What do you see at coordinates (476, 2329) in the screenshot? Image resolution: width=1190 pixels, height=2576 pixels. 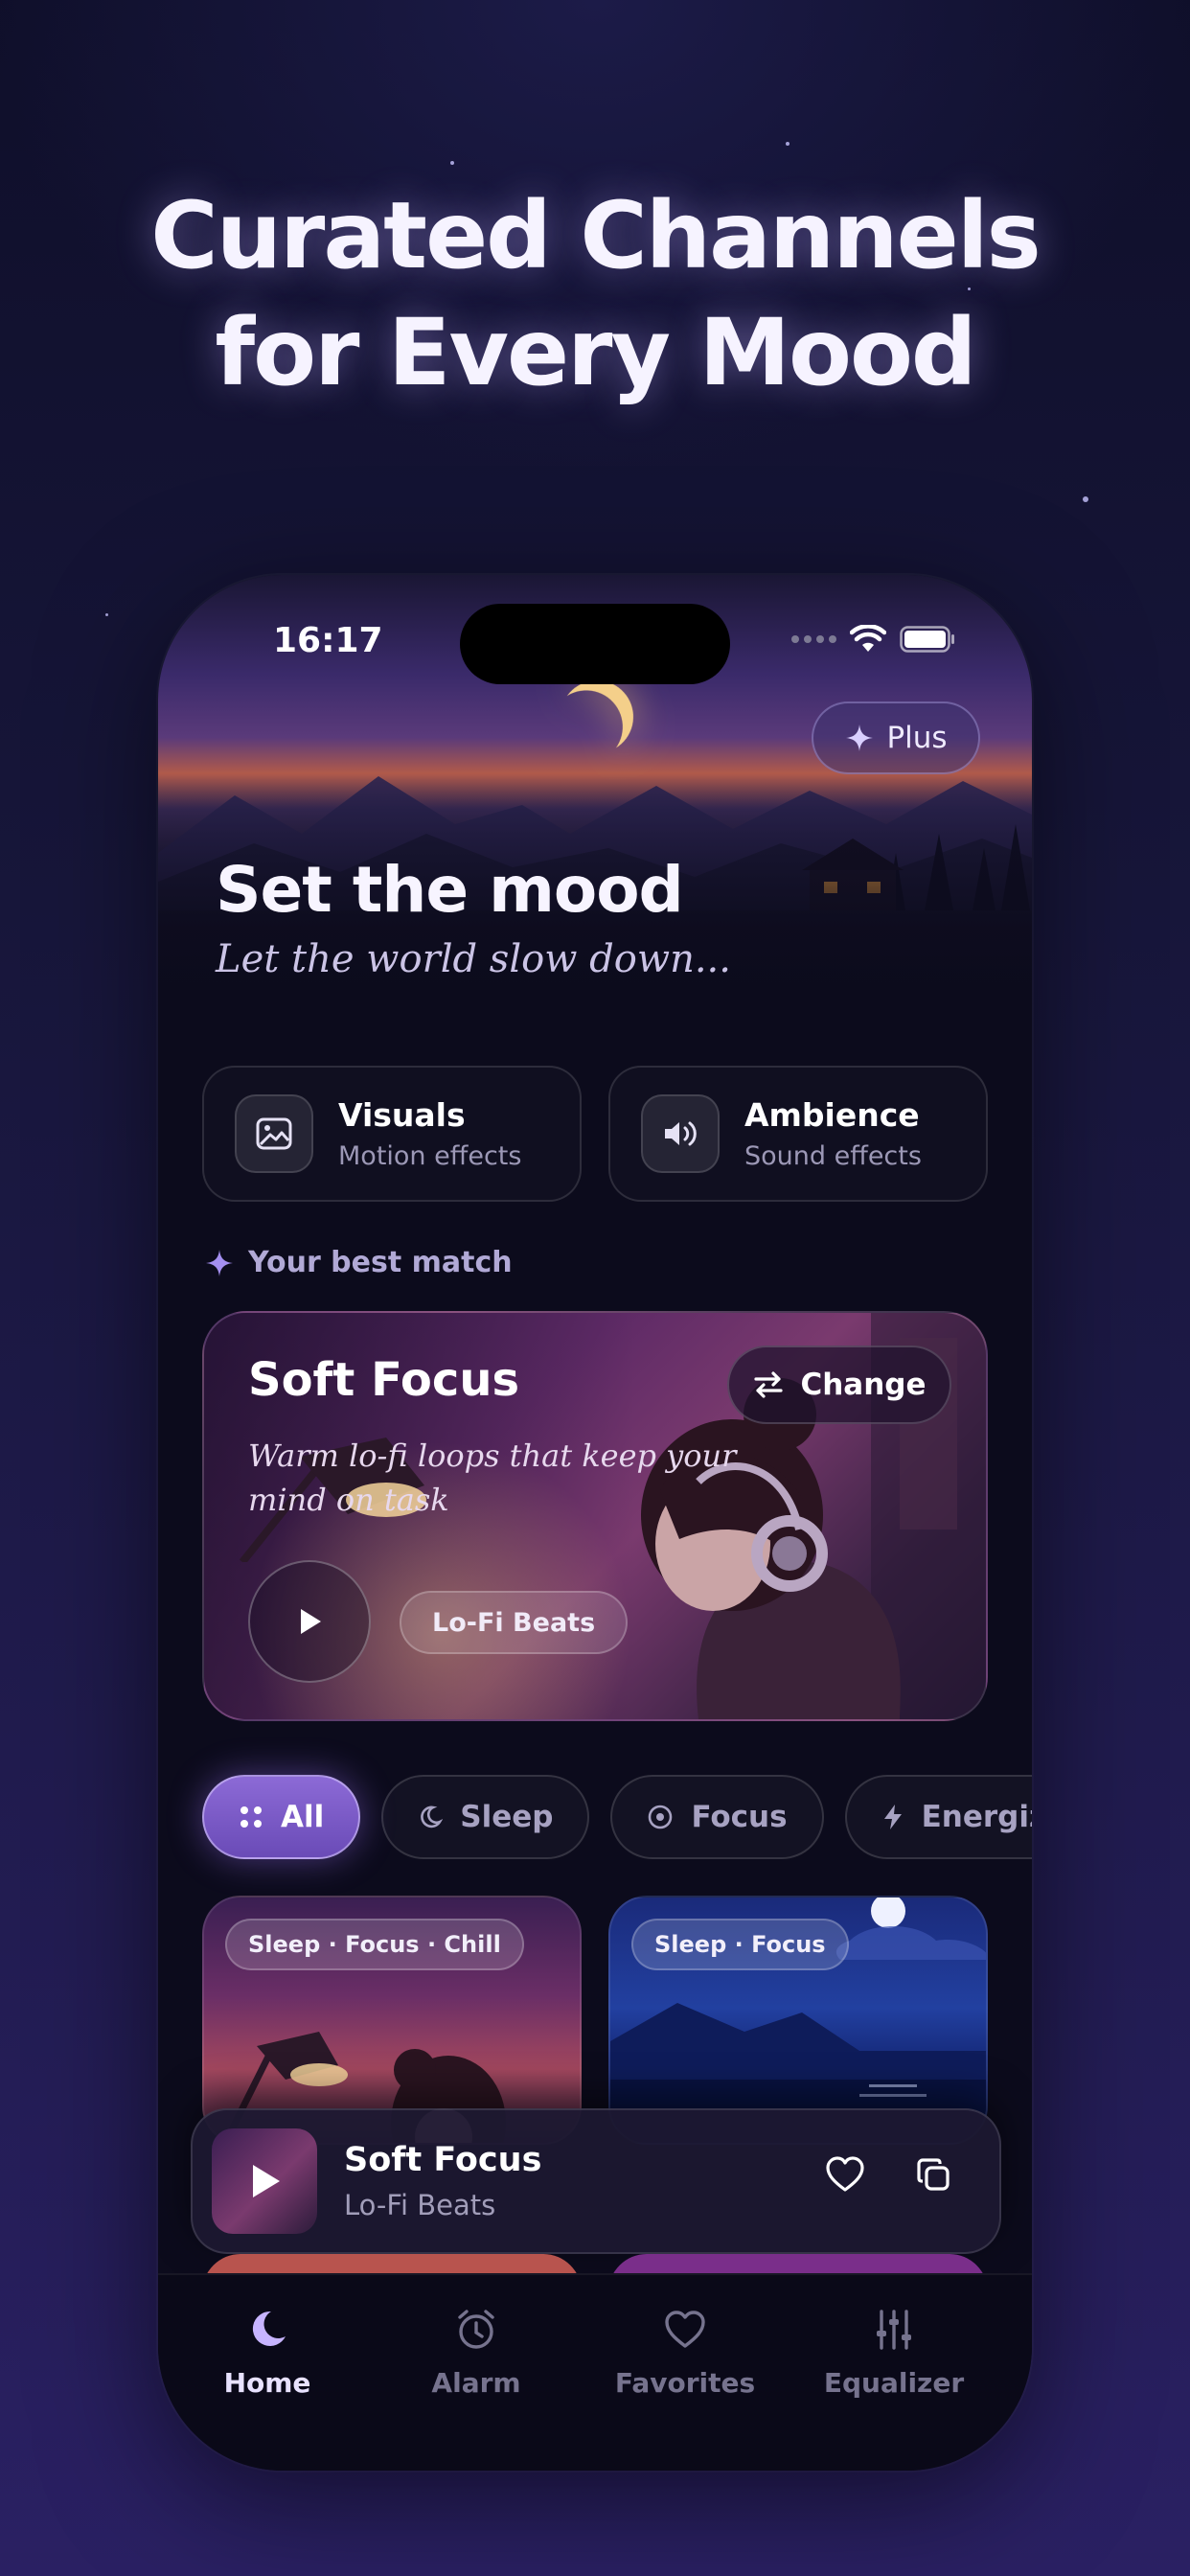 I see `alarm-clock-icon` at bounding box center [476, 2329].